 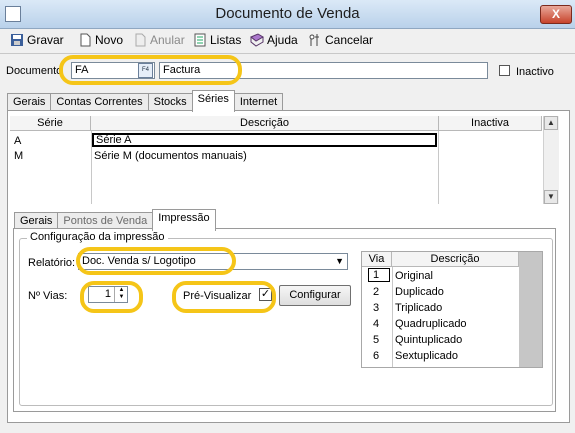 I want to click on inactivo-checkbox, so click(x=504, y=70).